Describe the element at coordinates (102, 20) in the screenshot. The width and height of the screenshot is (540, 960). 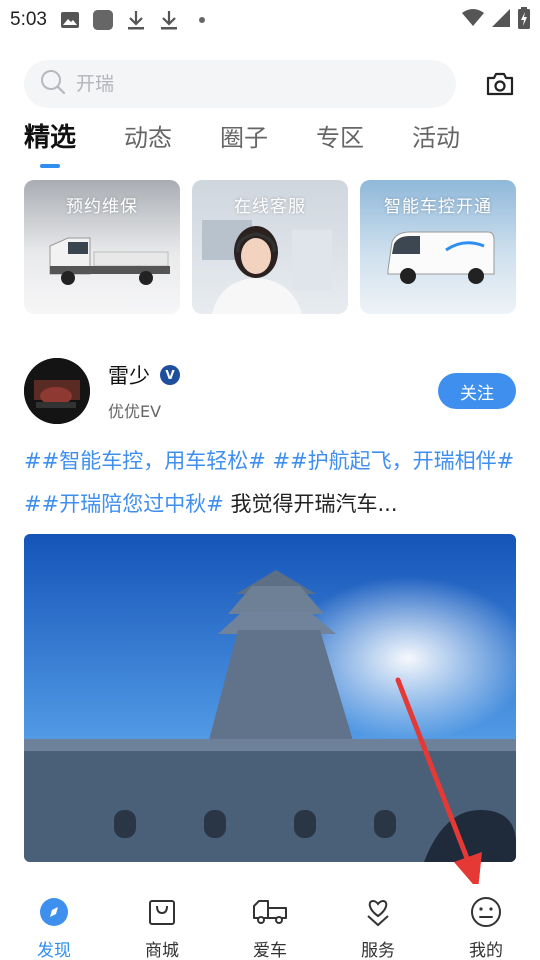
I see `app-icon` at that location.